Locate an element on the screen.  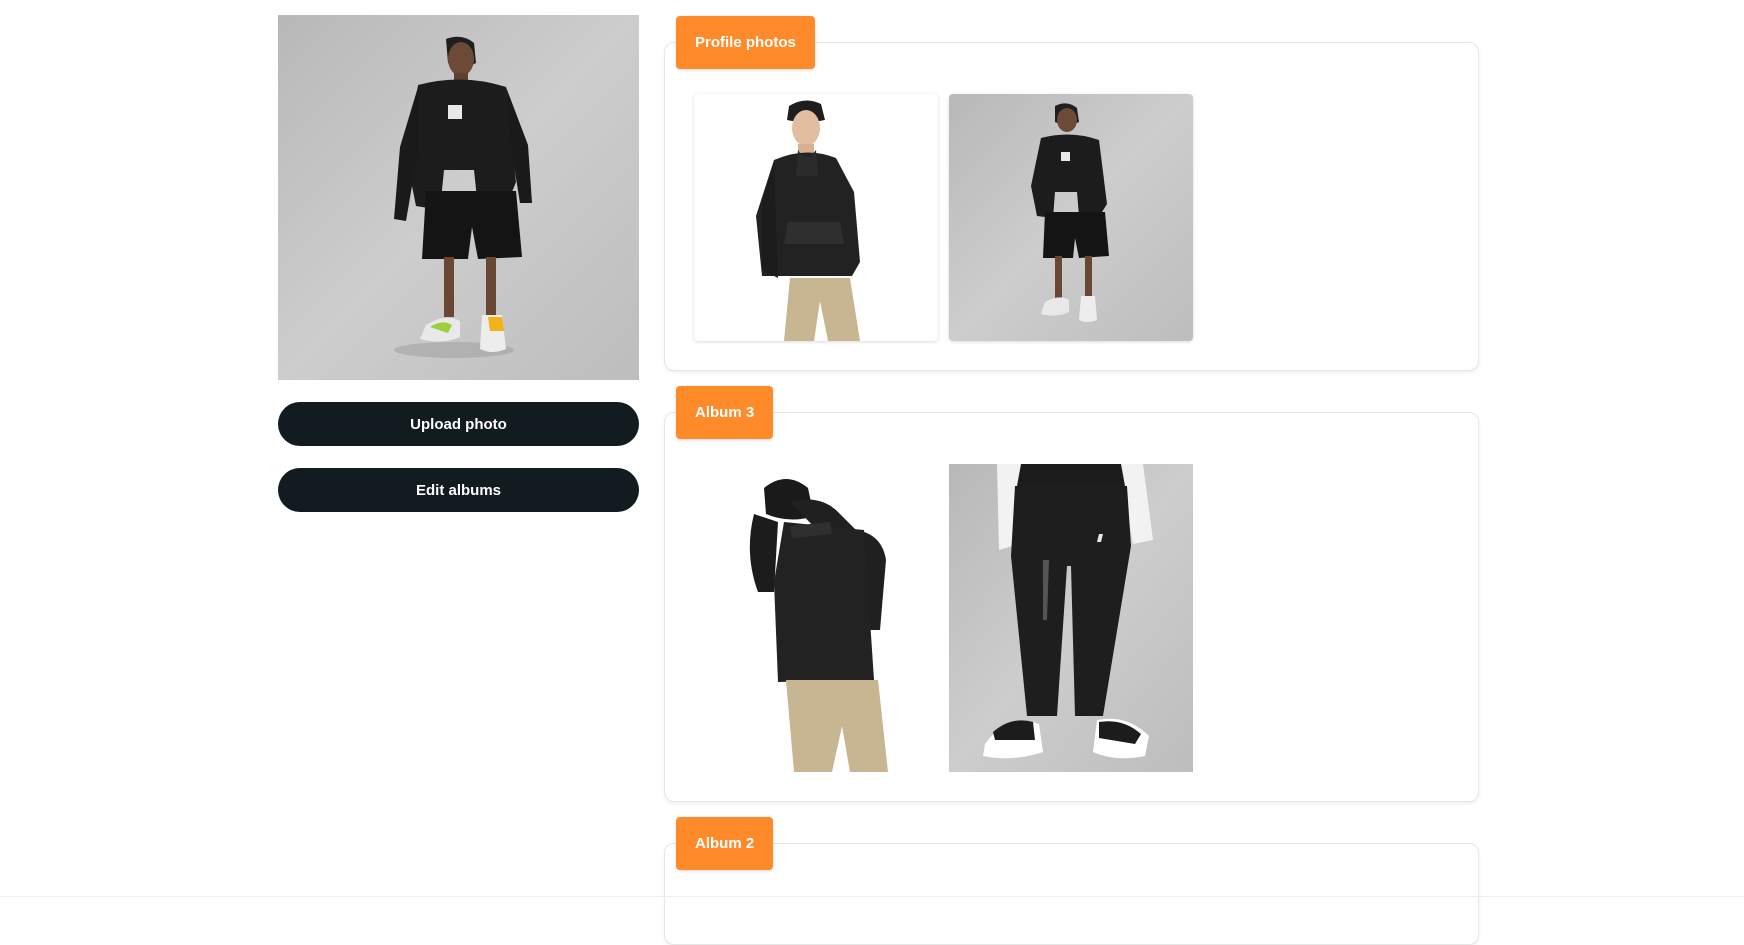
album-tab-album-2: Album 2 is located at coordinates (725, 843).